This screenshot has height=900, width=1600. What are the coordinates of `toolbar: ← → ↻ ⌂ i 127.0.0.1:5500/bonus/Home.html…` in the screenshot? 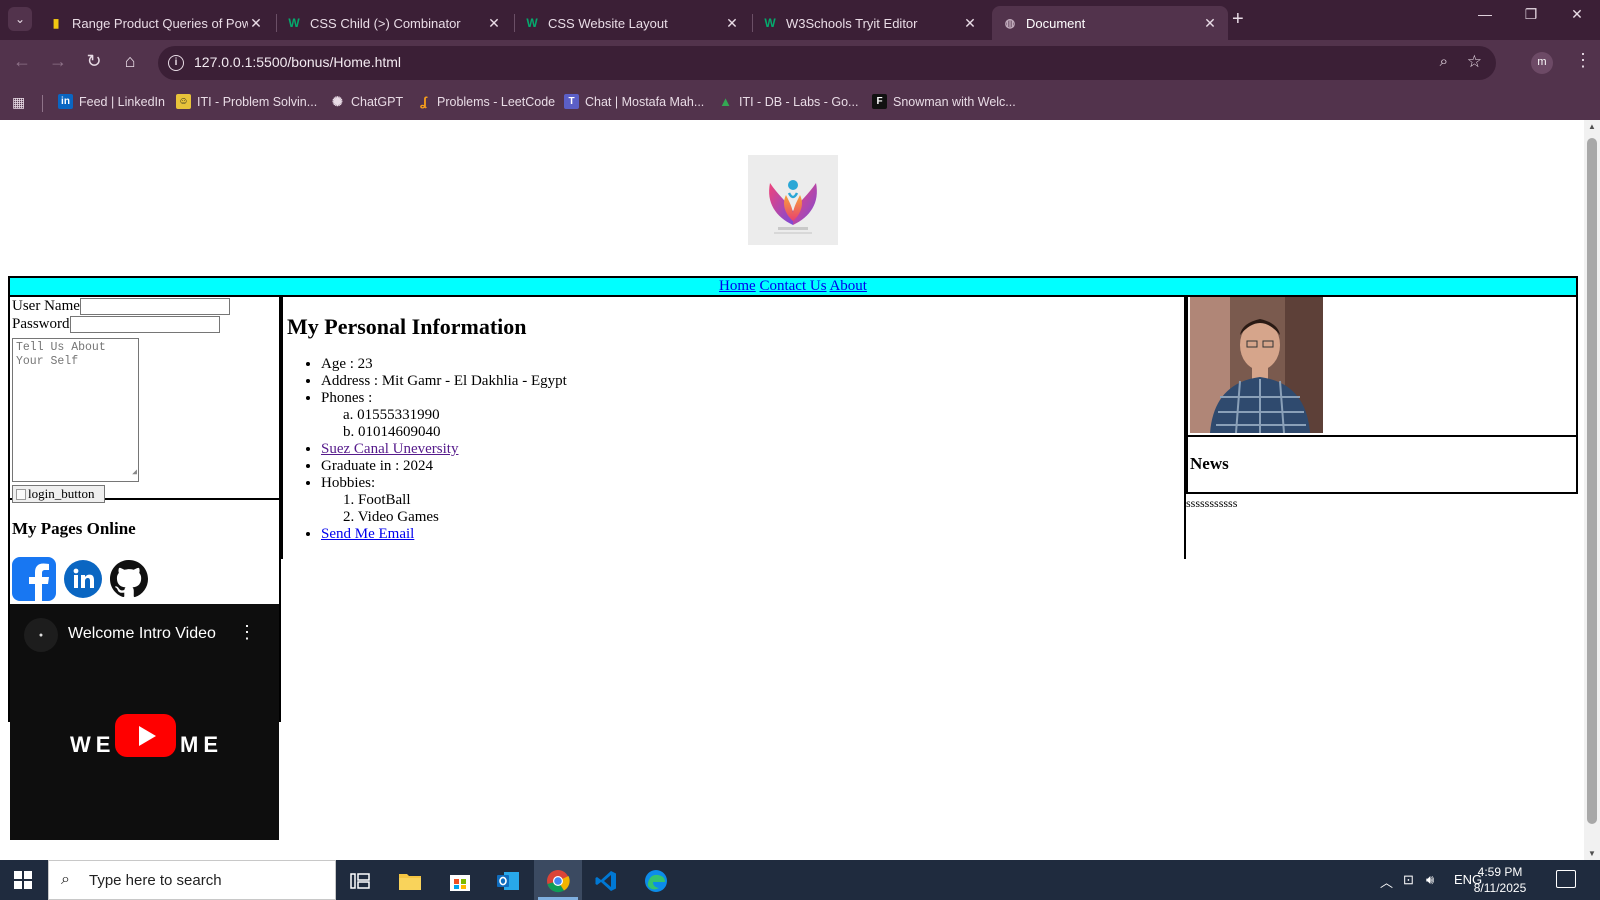 It's located at (800, 63).